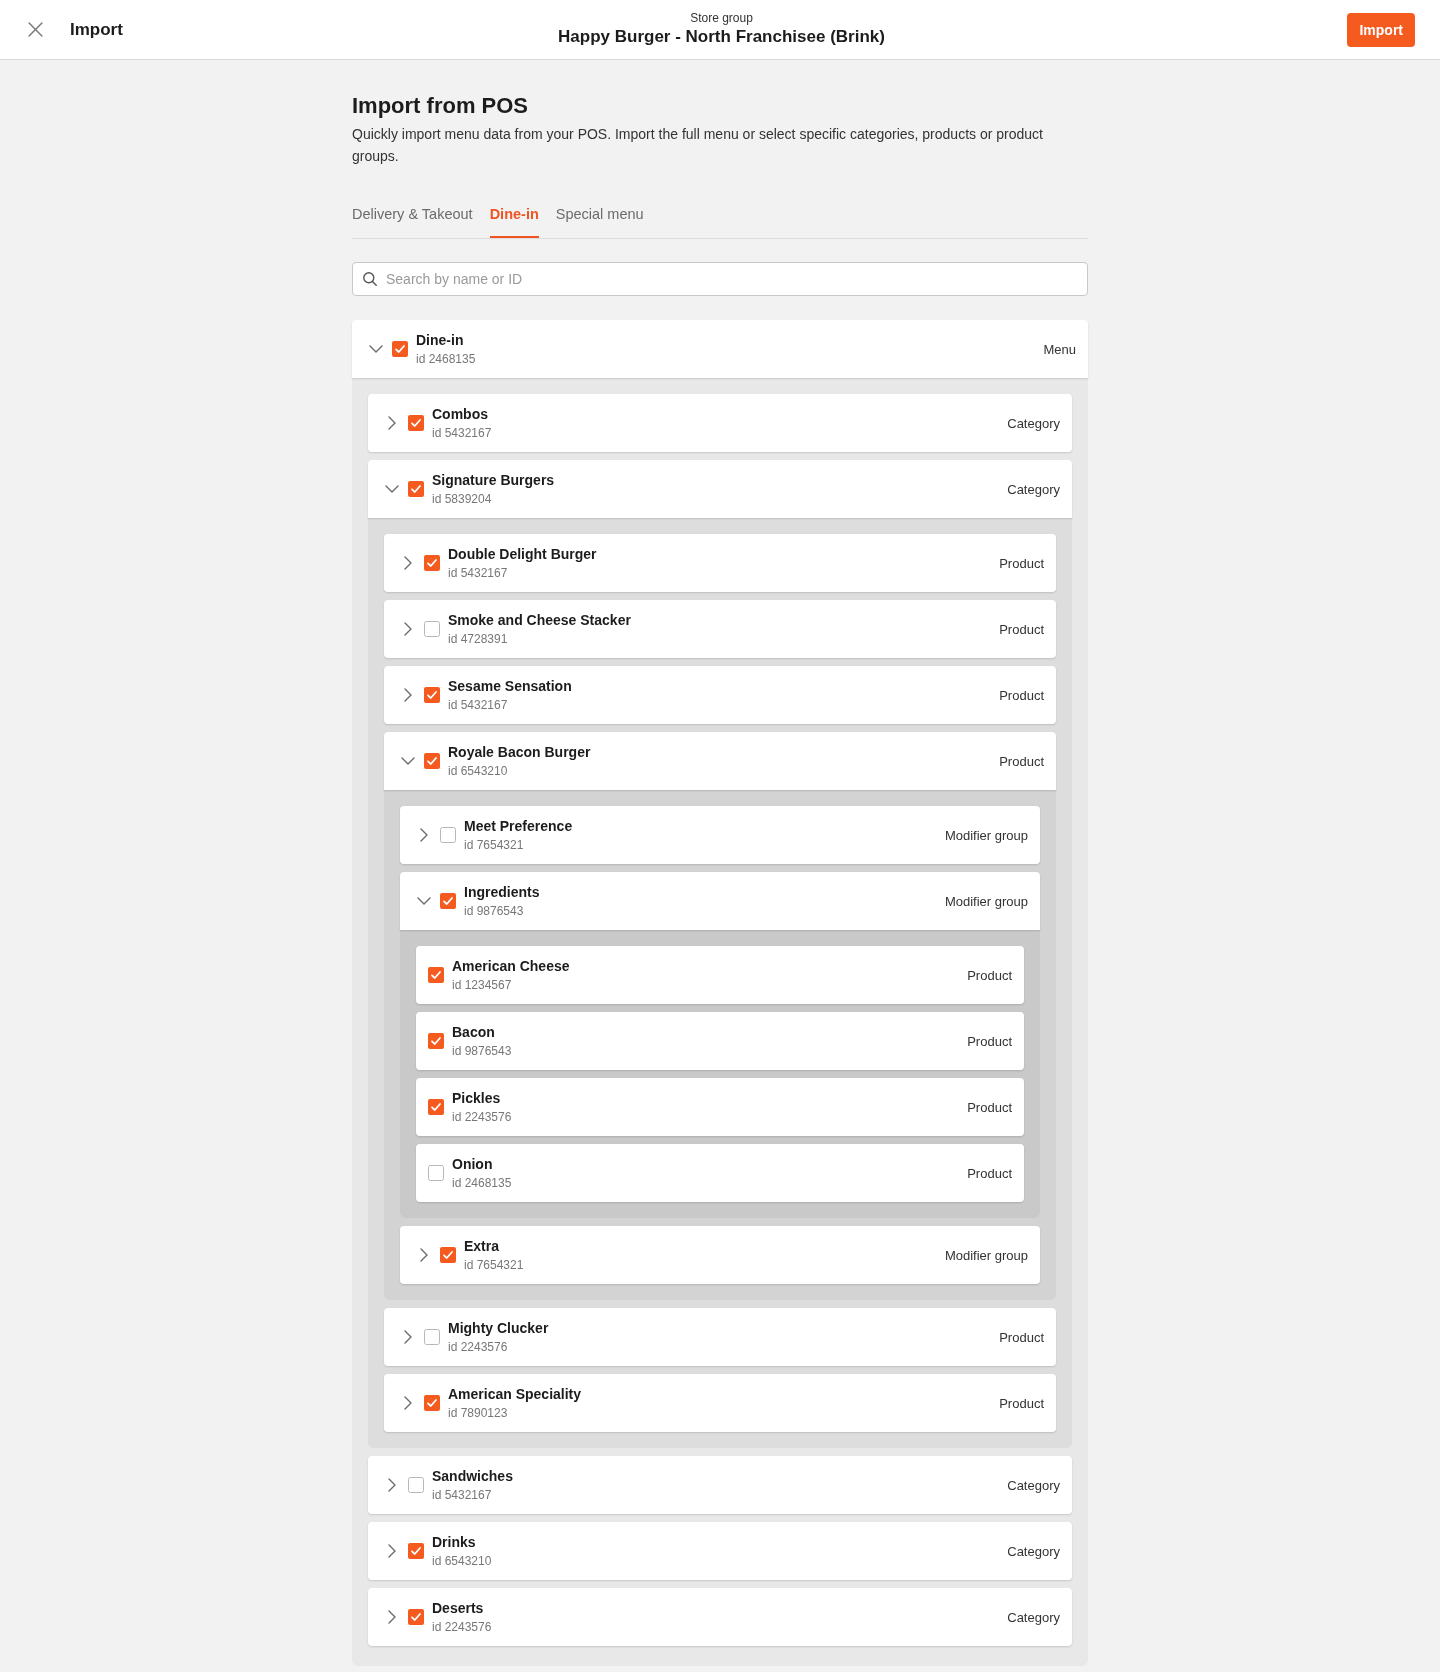  Describe the element at coordinates (498, 1328) in the screenshot. I see `item-name: Mighty Clucker` at that location.